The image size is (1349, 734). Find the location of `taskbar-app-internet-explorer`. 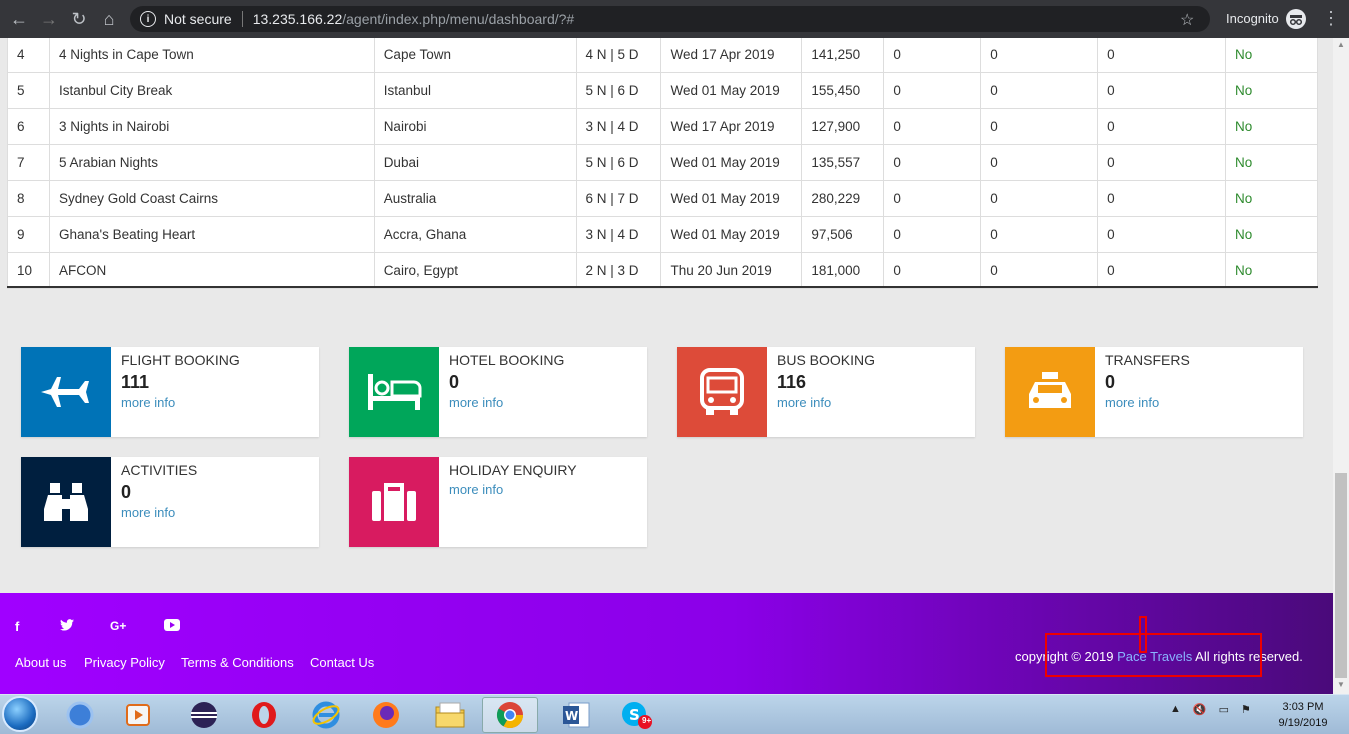

taskbar-app-internet-explorer is located at coordinates (326, 715).